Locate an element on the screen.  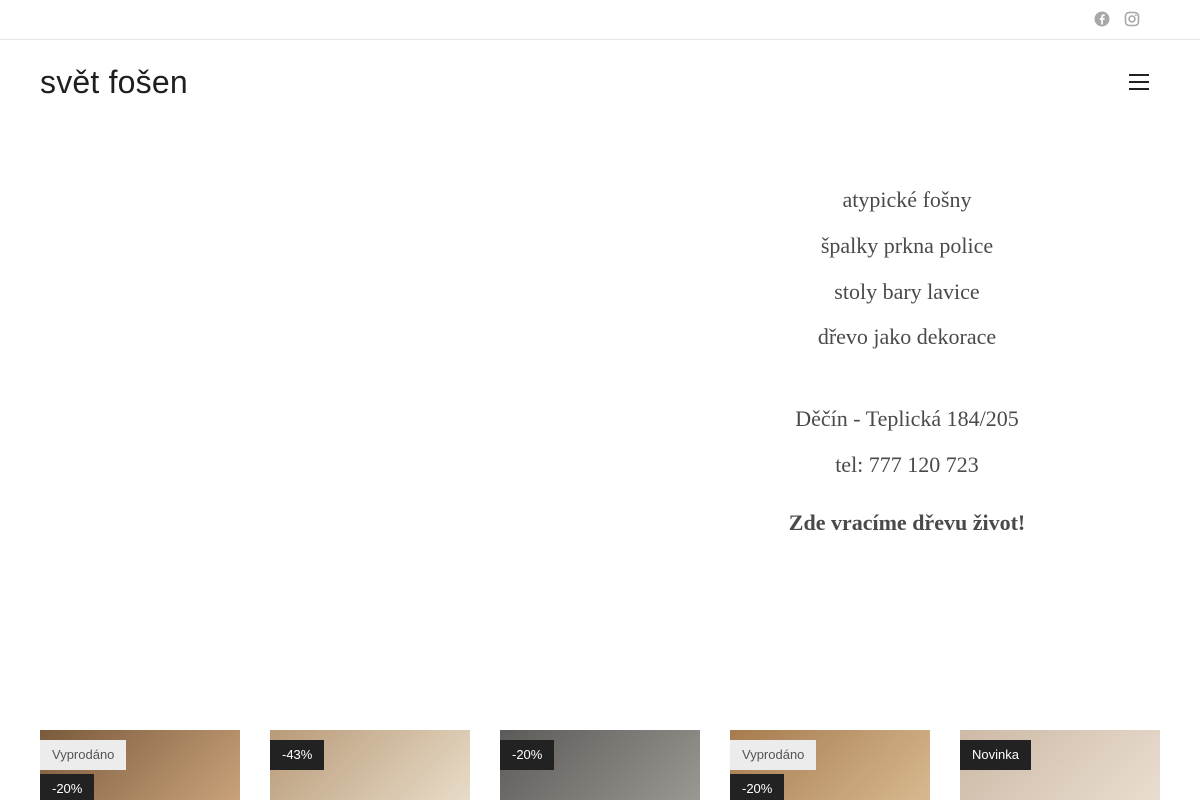
product-card: -20% is located at coordinates (600, 765).